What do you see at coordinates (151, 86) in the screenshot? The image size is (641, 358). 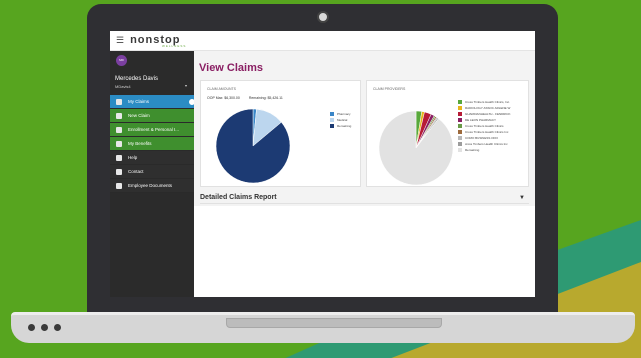 I see `user-id: MDavis4 ▾` at bounding box center [151, 86].